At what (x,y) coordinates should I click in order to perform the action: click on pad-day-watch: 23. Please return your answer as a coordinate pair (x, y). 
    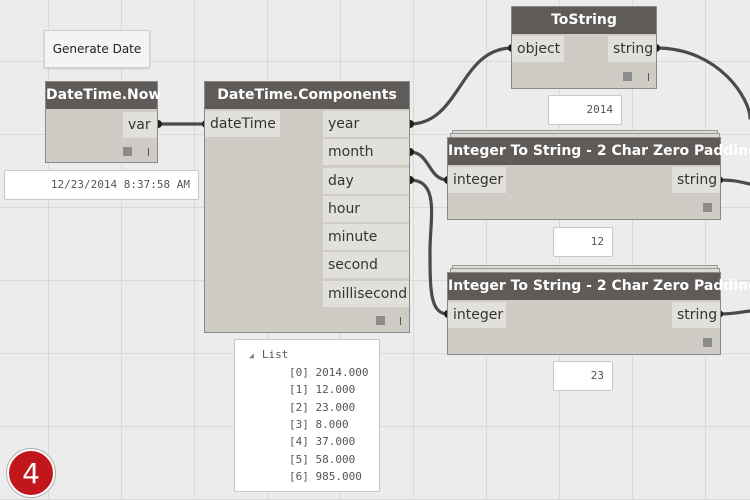
    Looking at the image, I should click on (583, 376).